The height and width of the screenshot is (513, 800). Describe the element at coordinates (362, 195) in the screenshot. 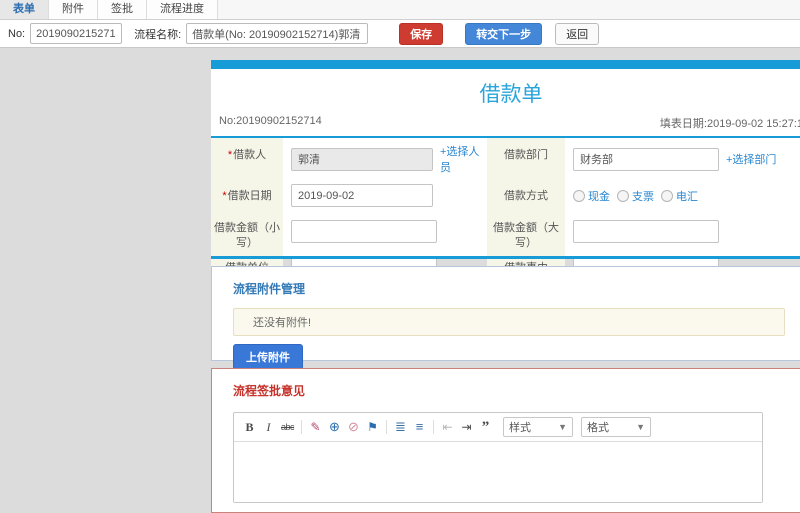

I see `loan-date-input` at that location.